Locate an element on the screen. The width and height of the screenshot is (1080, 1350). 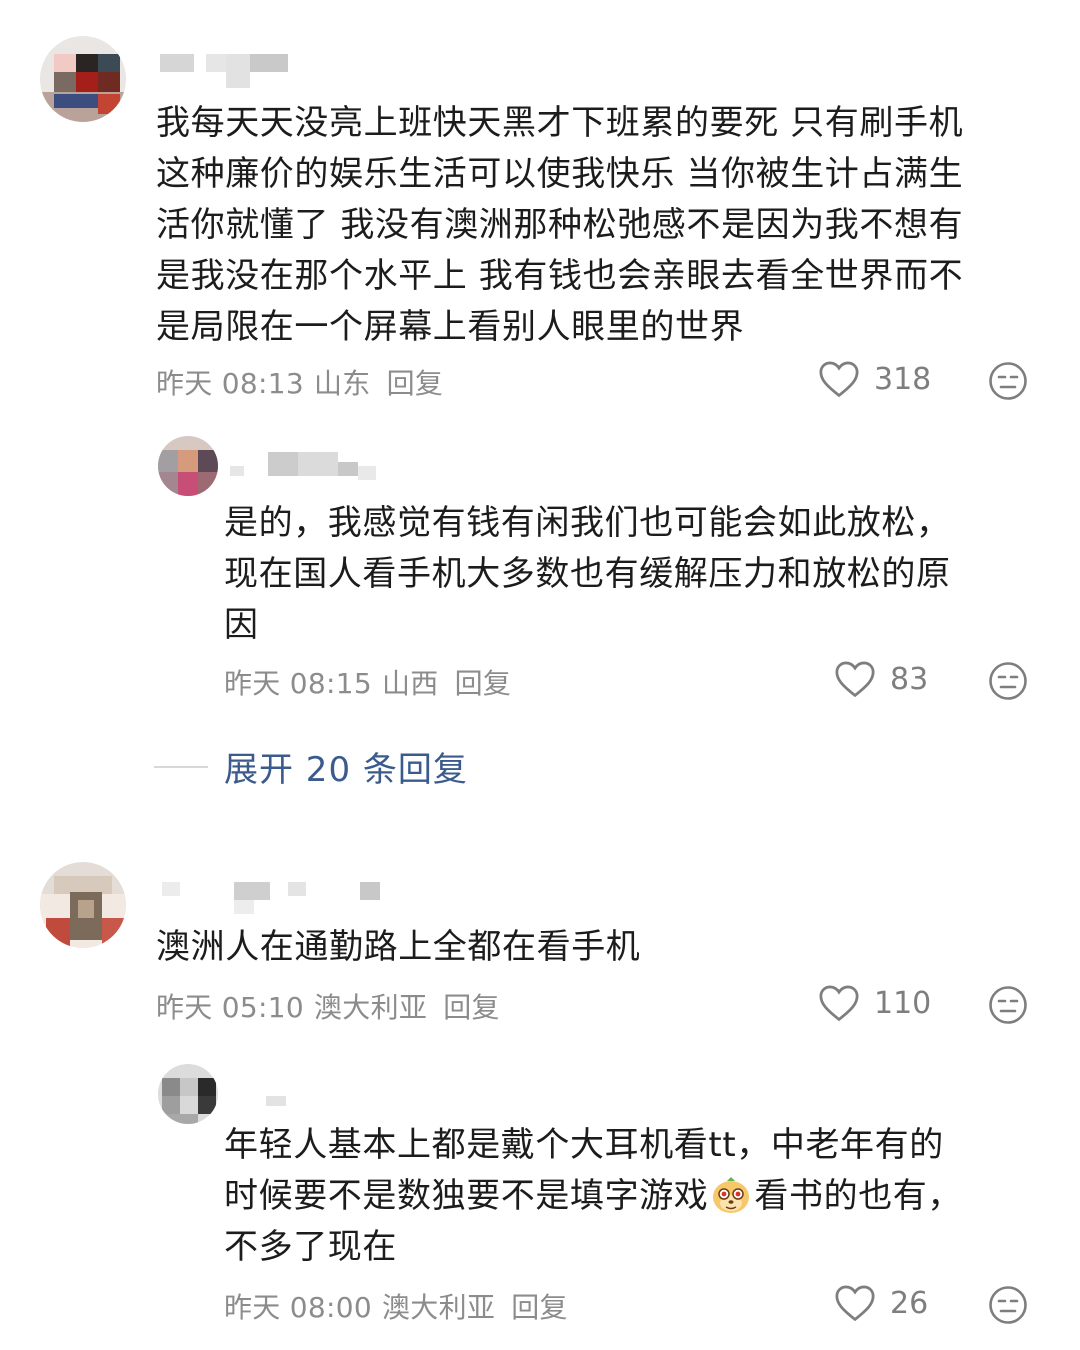
comment-meta: 昨天 08:15 山西 回复 is located at coordinates (372, 682).